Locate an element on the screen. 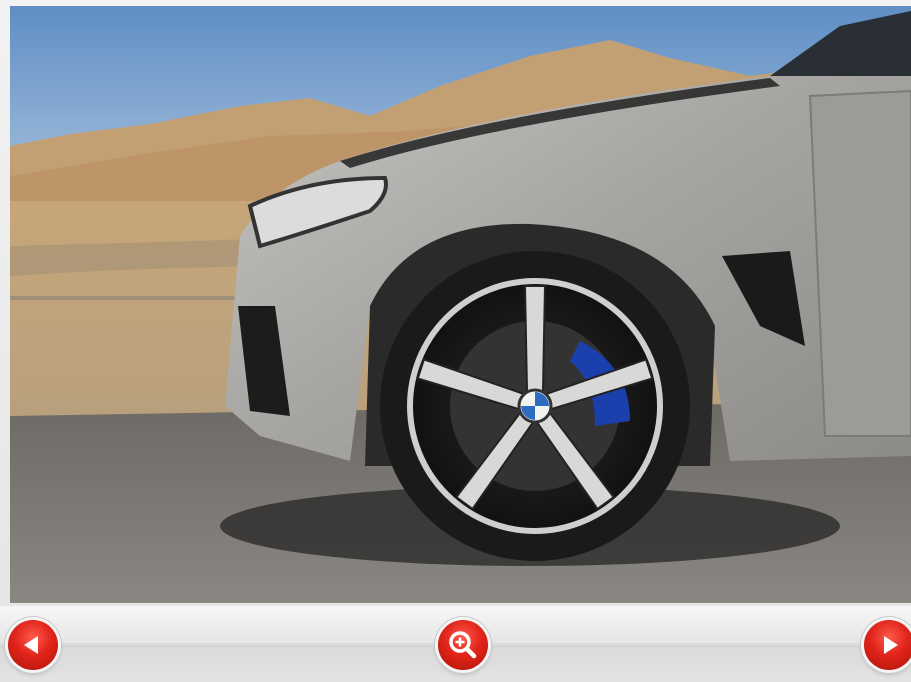  next-button is located at coordinates (887, 645).